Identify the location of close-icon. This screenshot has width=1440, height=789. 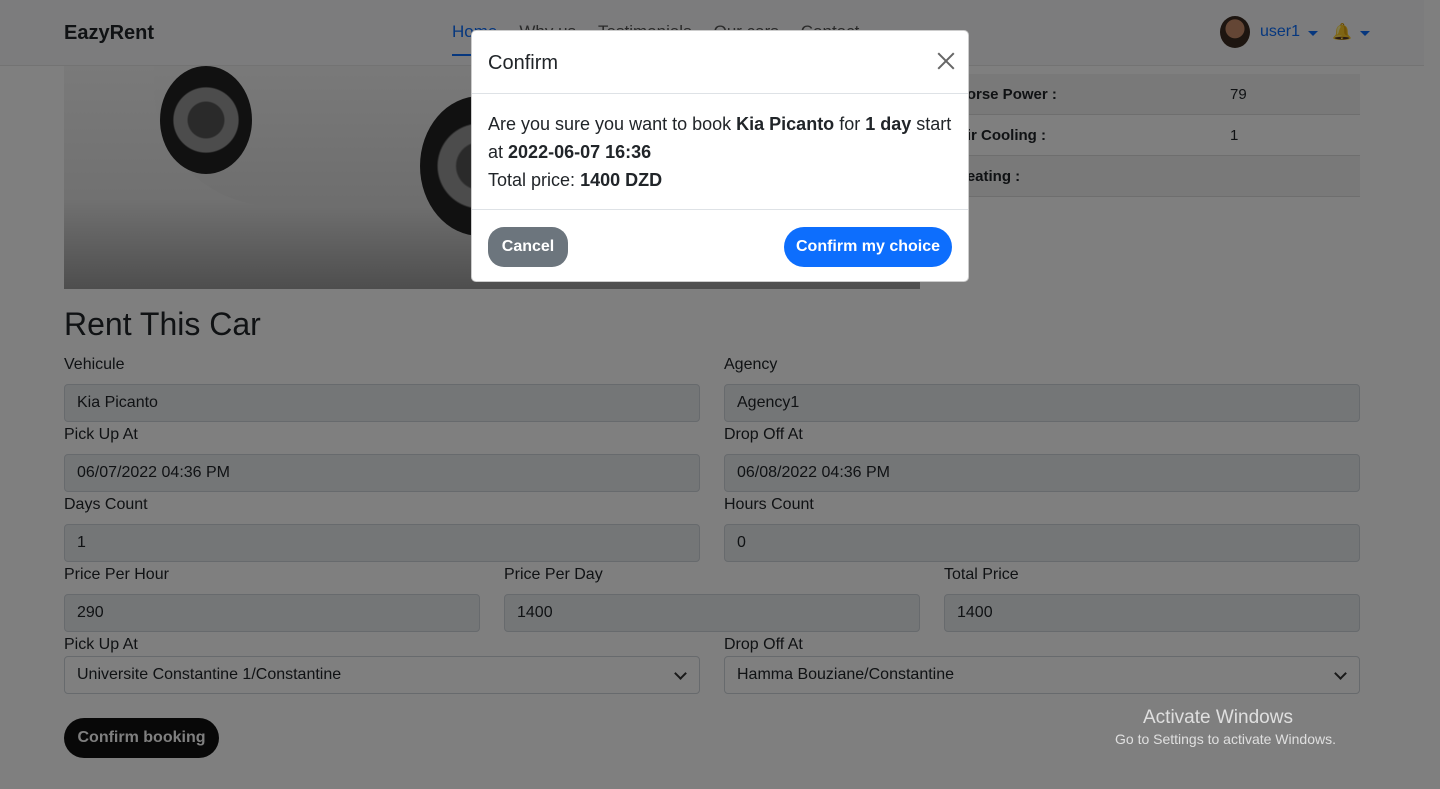
(946, 61).